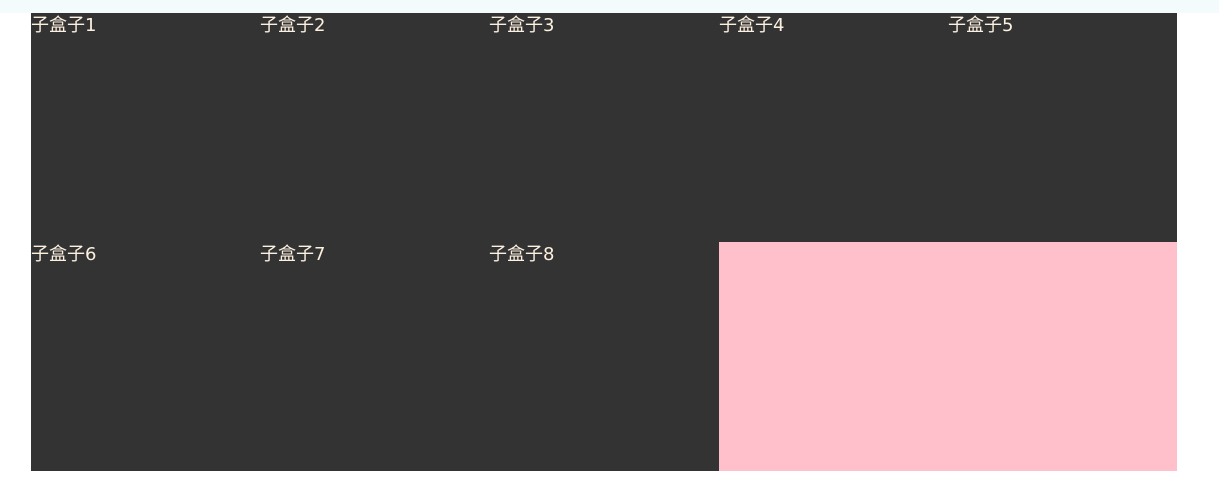  What do you see at coordinates (64, 25) in the screenshot?
I see `child-box-1-label: 子盒子1` at bounding box center [64, 25].